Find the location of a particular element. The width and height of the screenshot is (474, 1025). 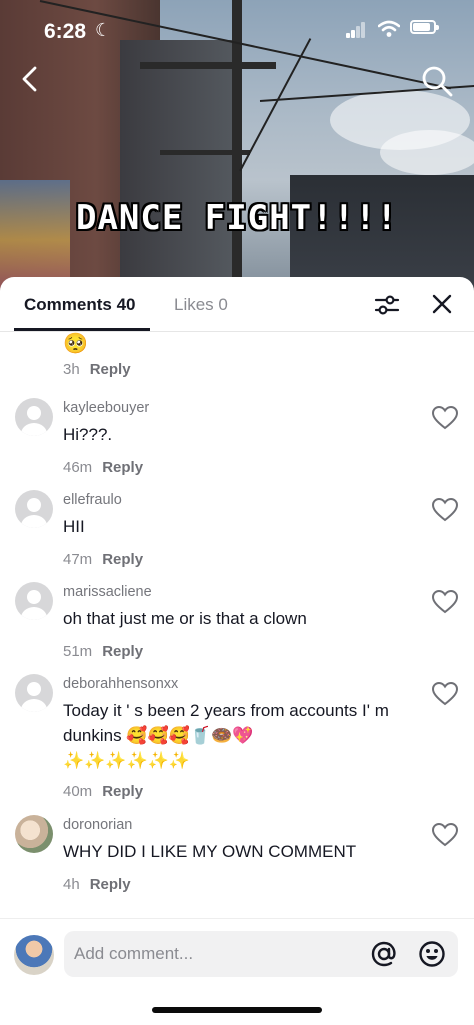

wifi-icon is located at coordinates (389, 28).